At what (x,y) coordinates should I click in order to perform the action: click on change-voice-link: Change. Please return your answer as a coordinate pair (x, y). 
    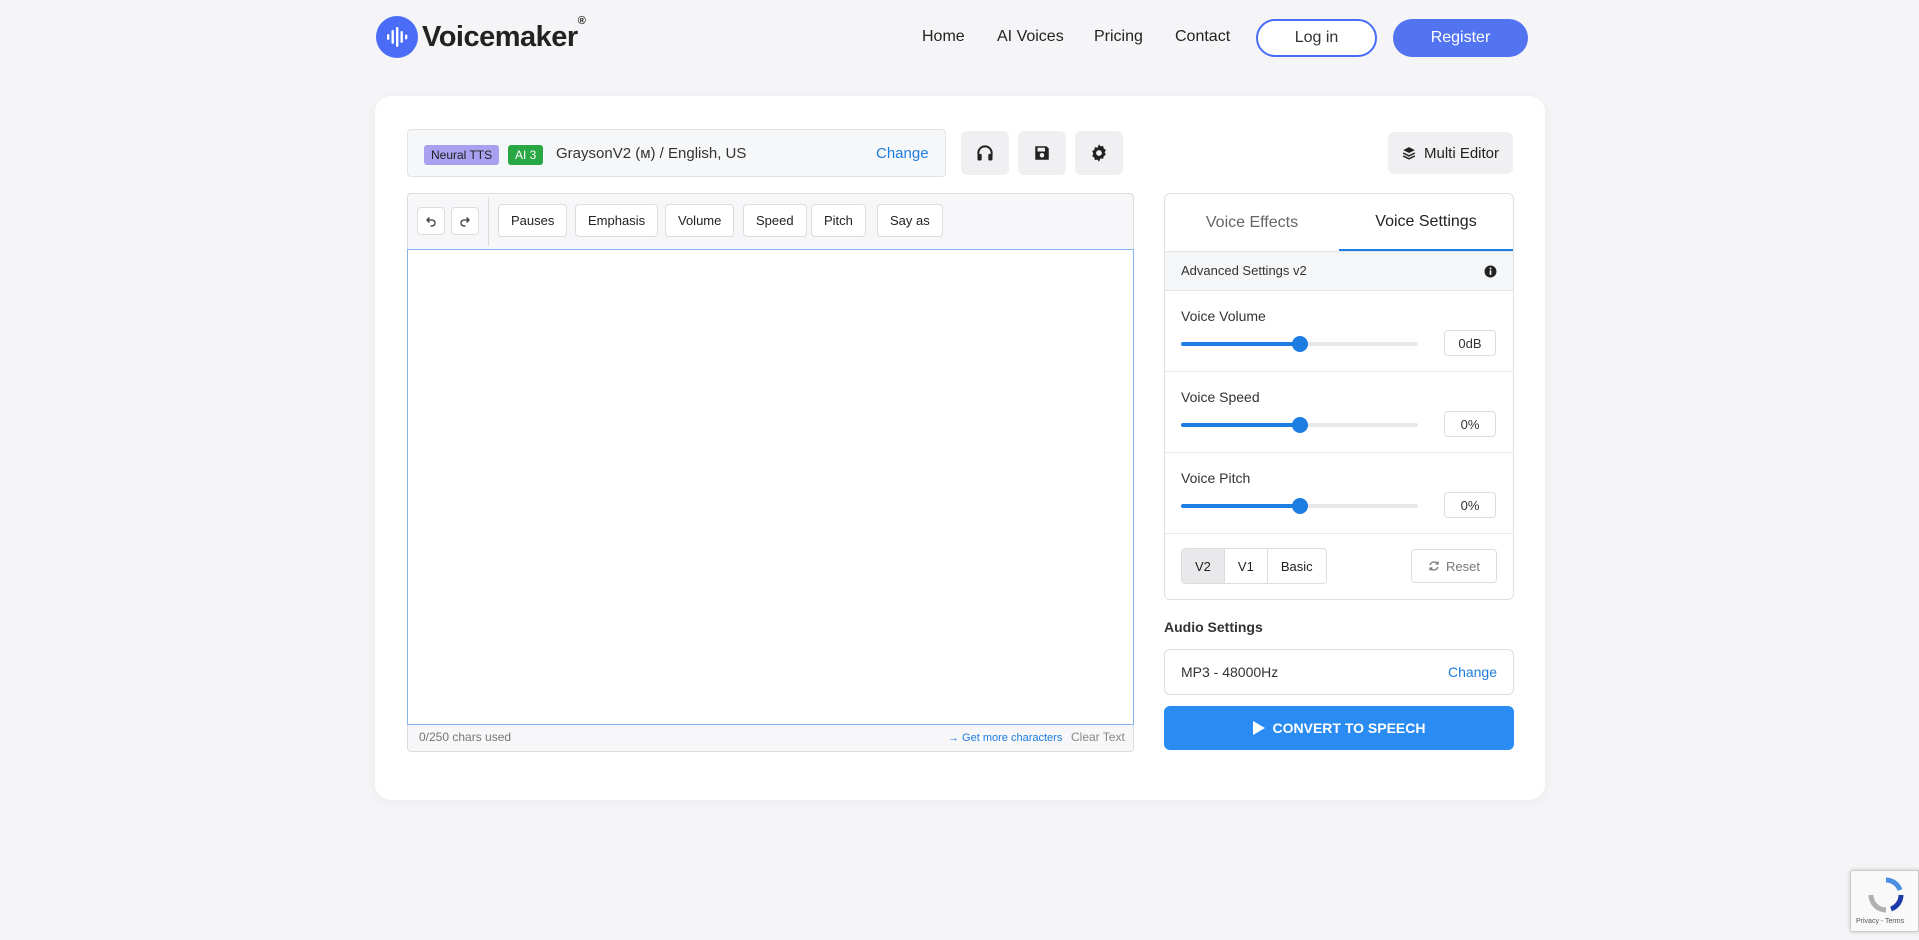
    Looking at the image, I should click on (902, 153).